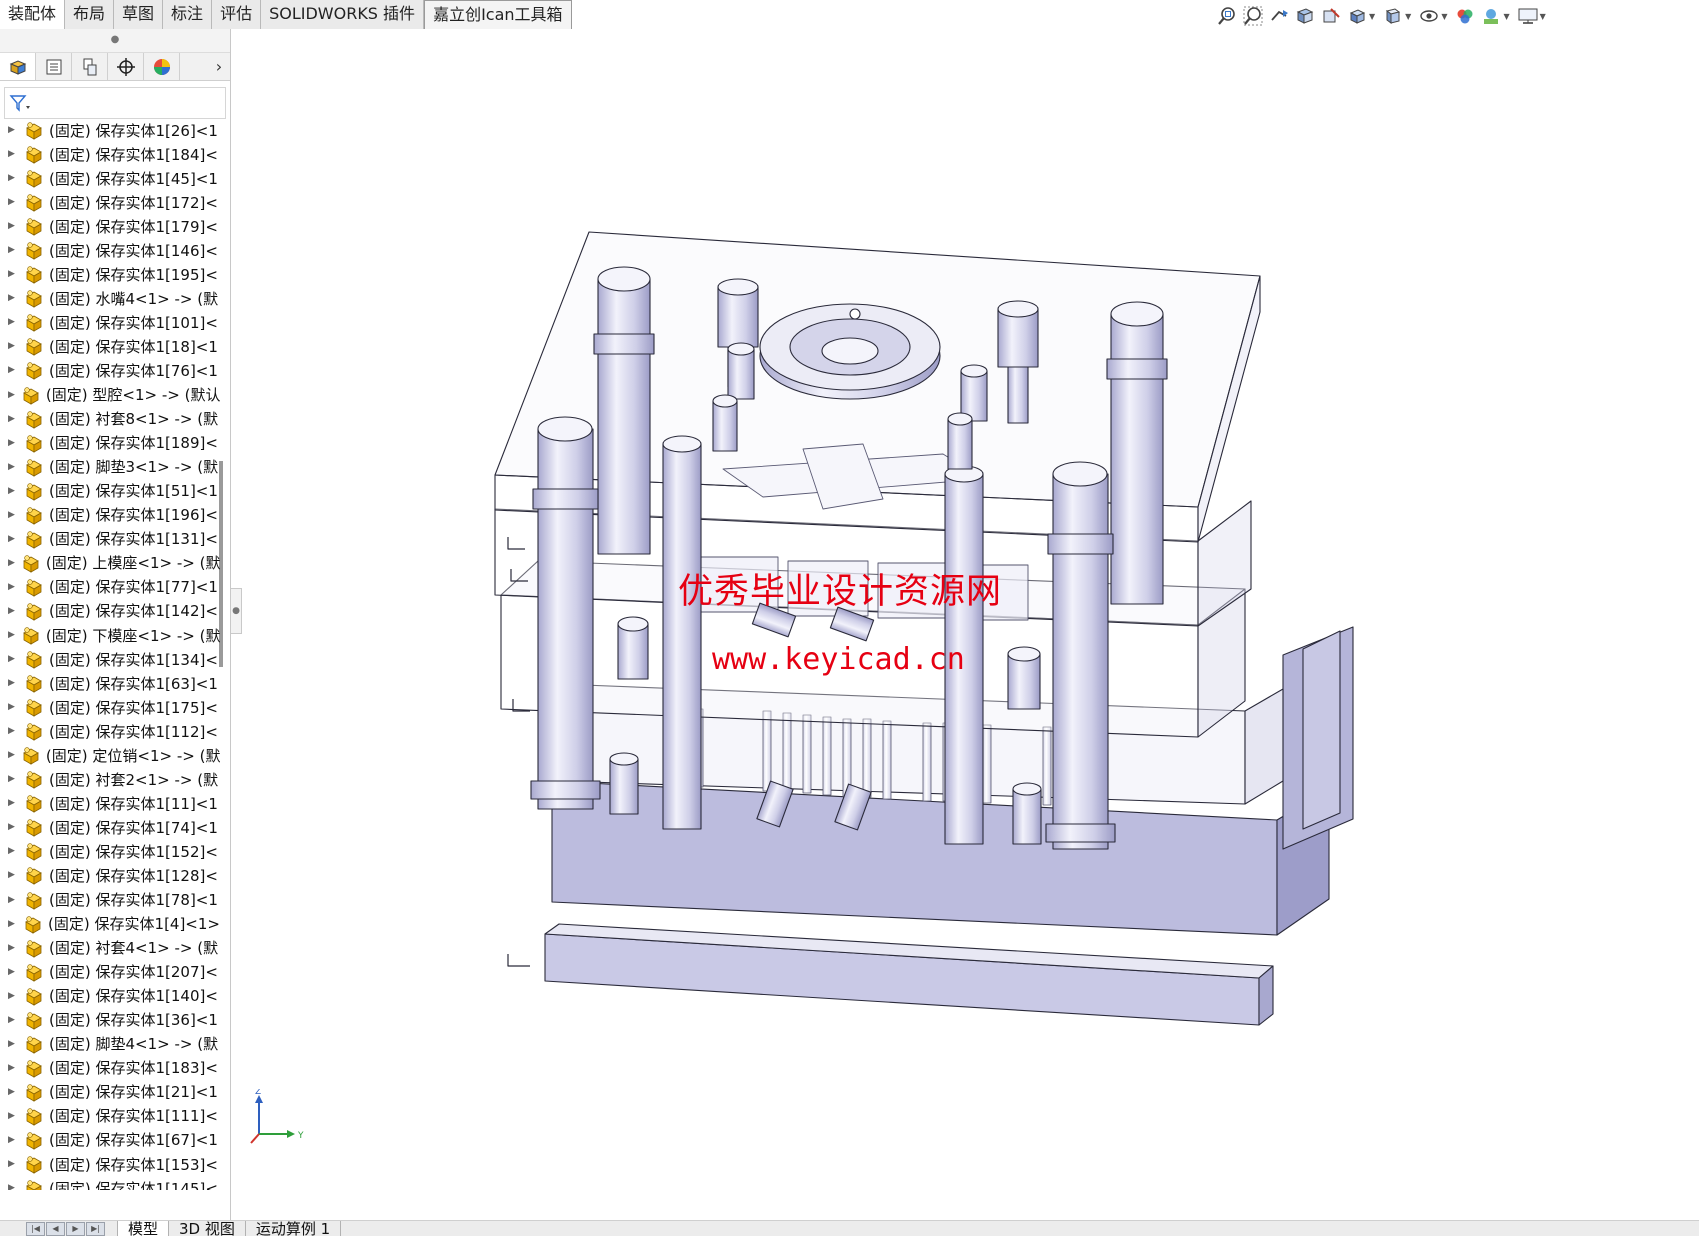 This screenshot has height=1236, width=1699. I want to click on tree-item: ▶ (固定) 保存实体1[131]<, so click(110, 539).